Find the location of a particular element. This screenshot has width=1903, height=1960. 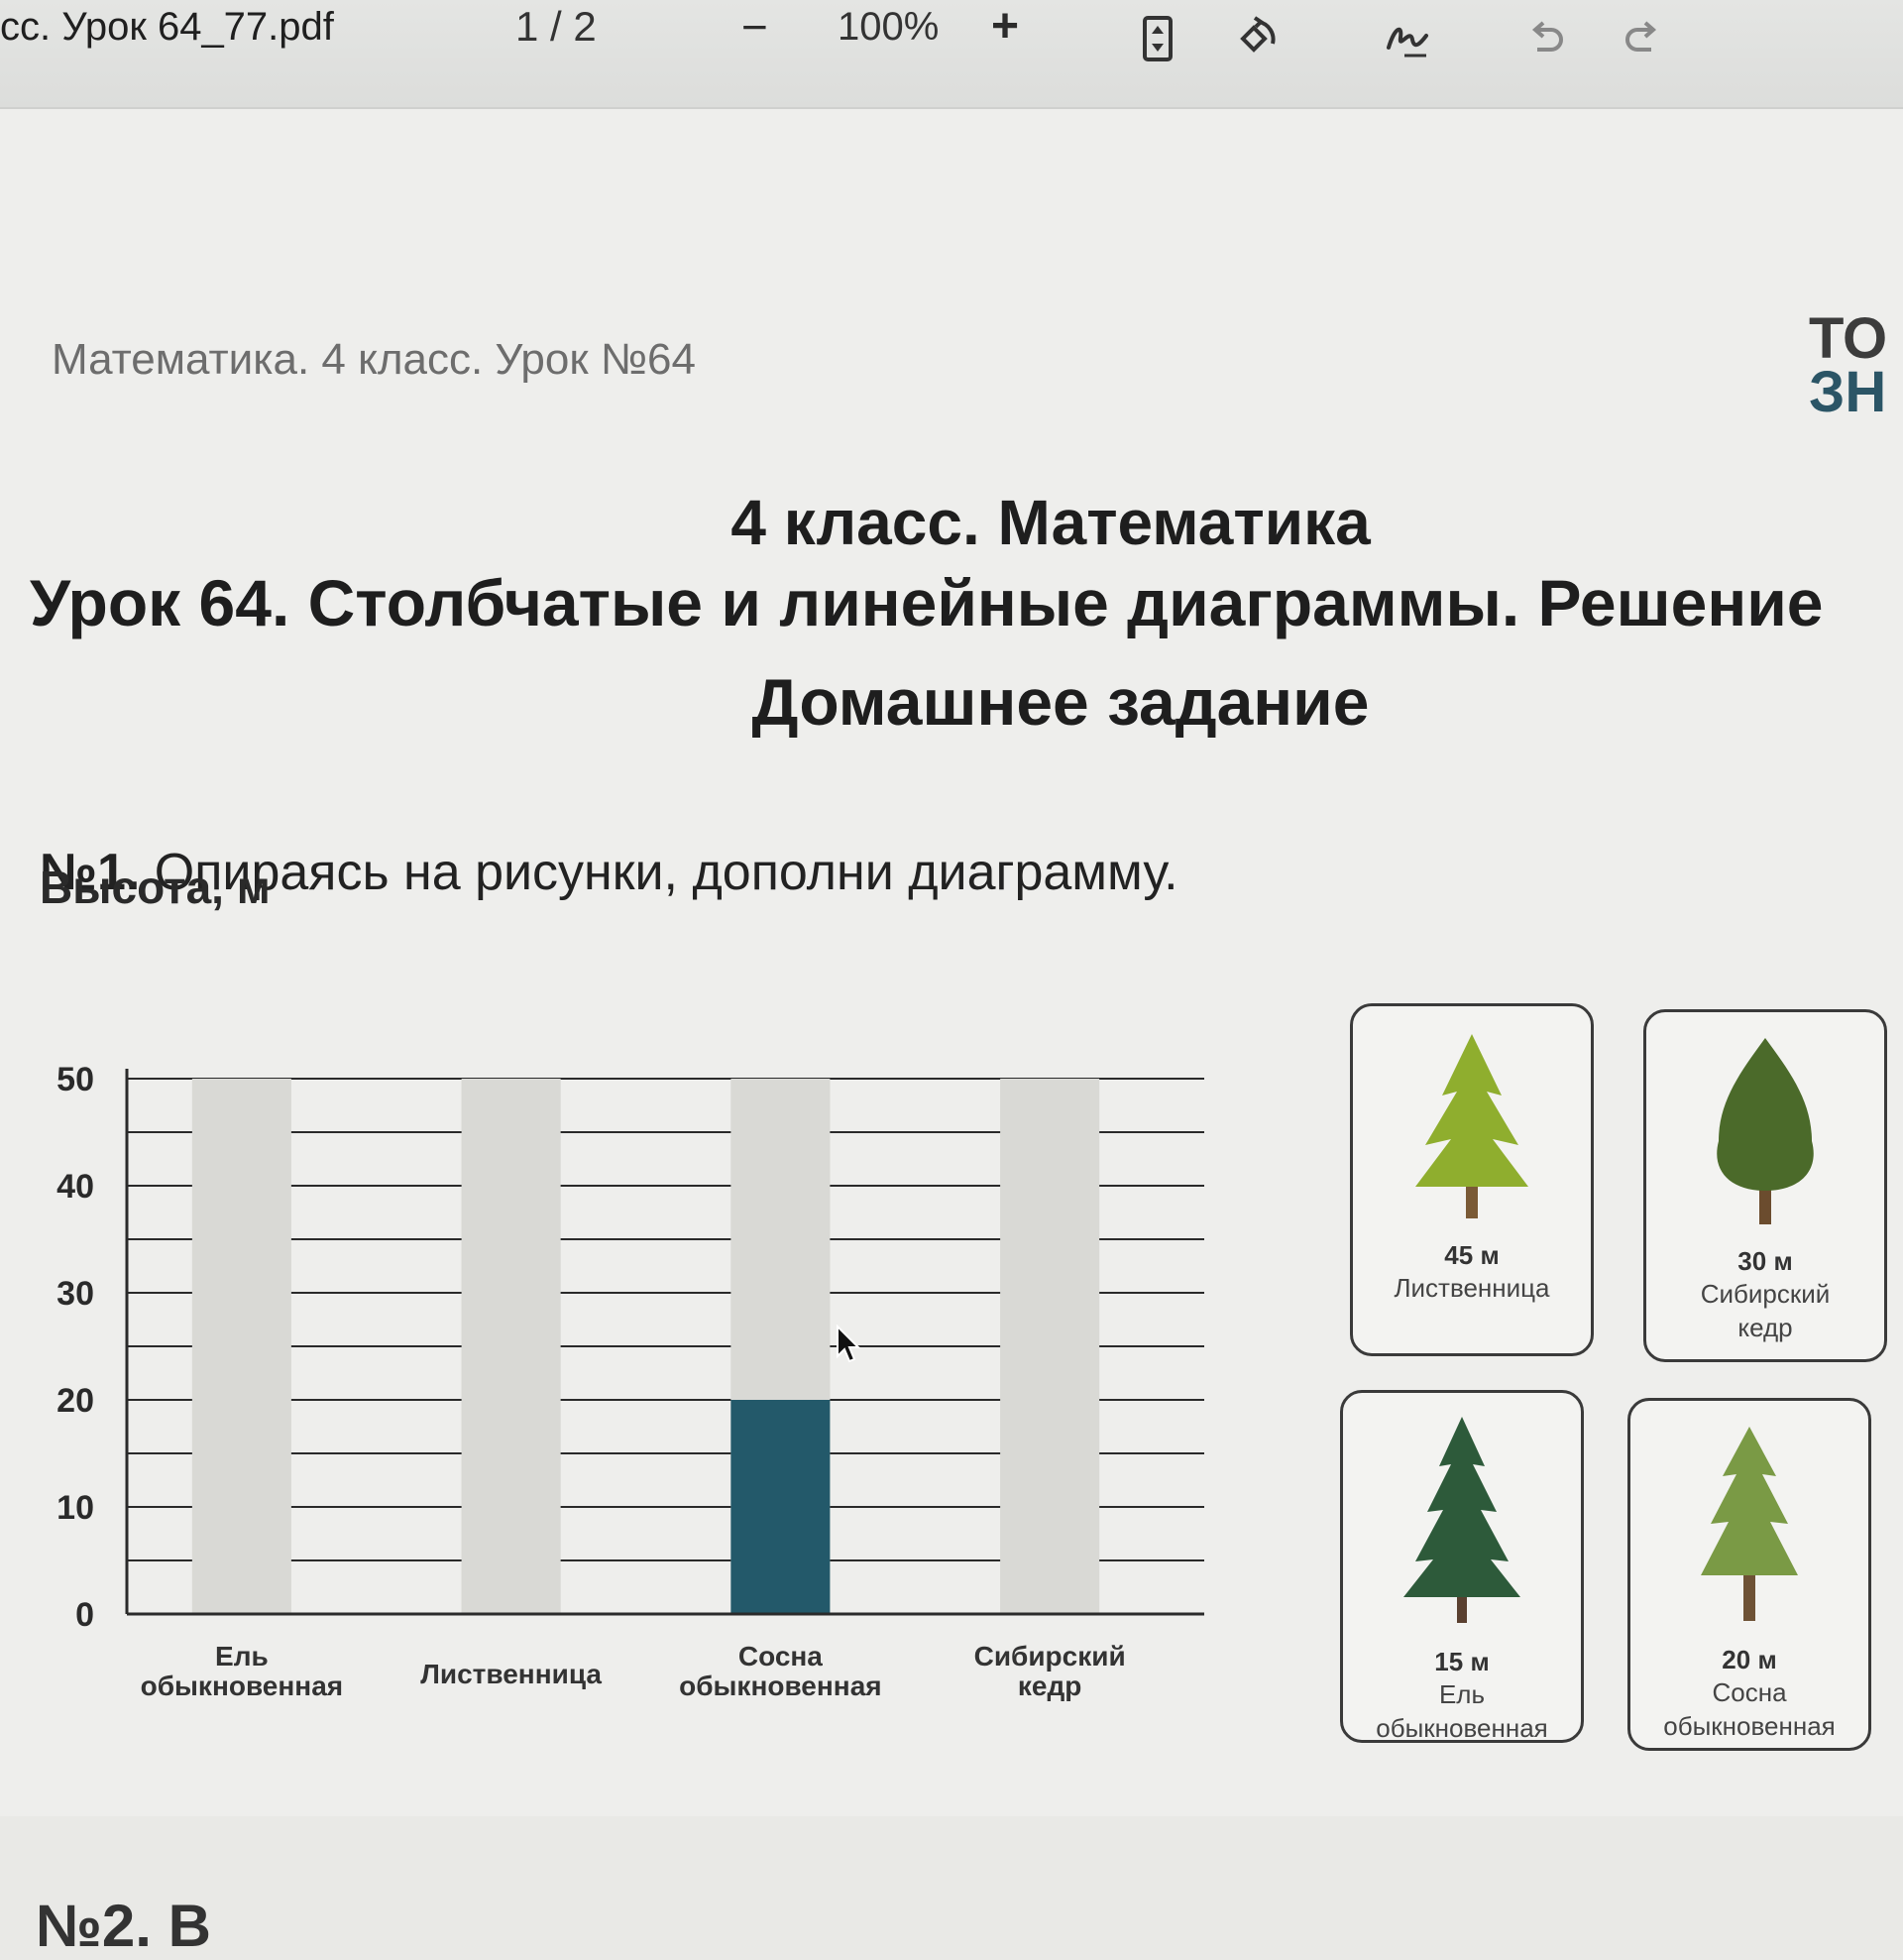

y-tick-label: 10 is located at coordinates (75, 1508).